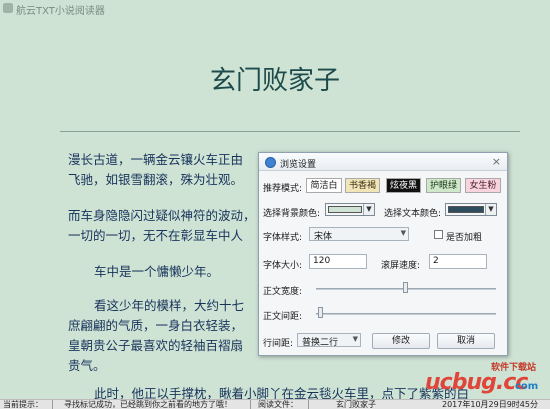  What do you see at coordinates (443, 185) in the screenshot?
I see `preset-eye-green-button: 护眼绿` at bounding box center [443, 185].